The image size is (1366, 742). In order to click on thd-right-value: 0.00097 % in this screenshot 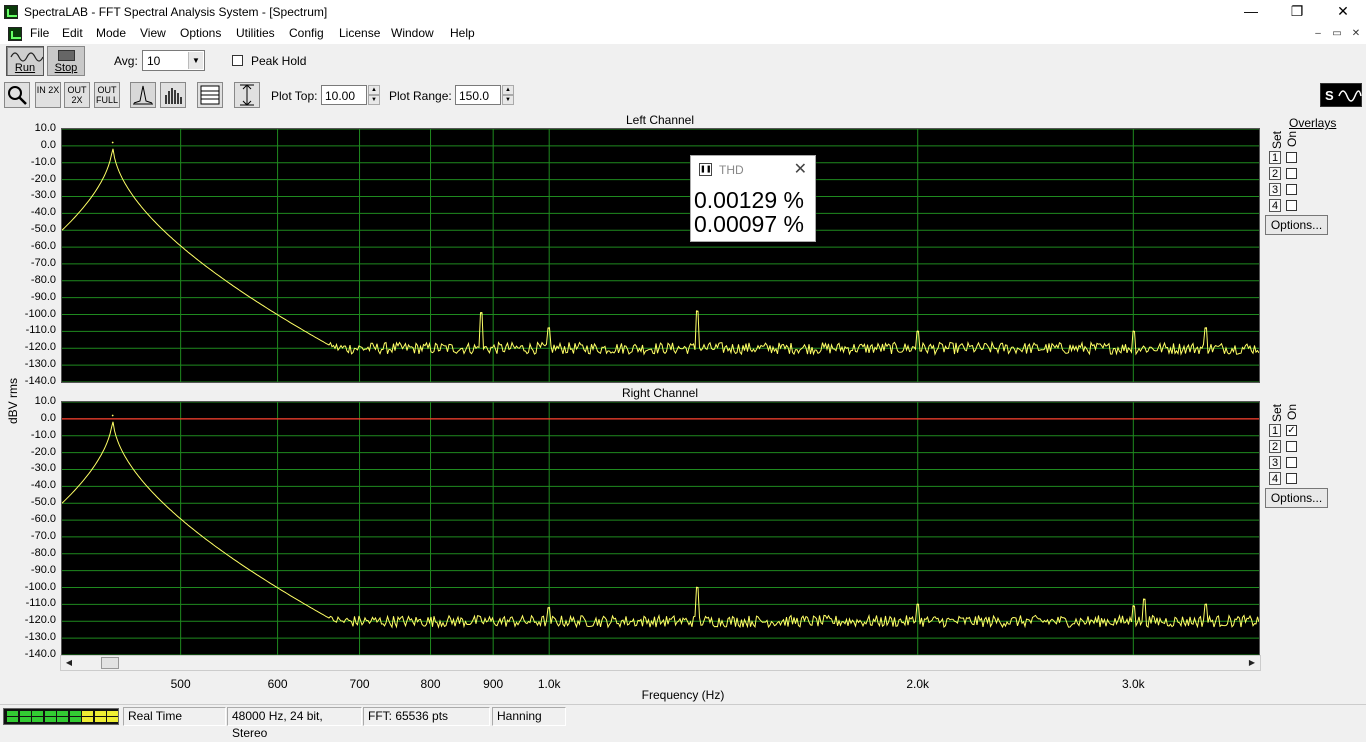, I will do `click(749, 224)`.